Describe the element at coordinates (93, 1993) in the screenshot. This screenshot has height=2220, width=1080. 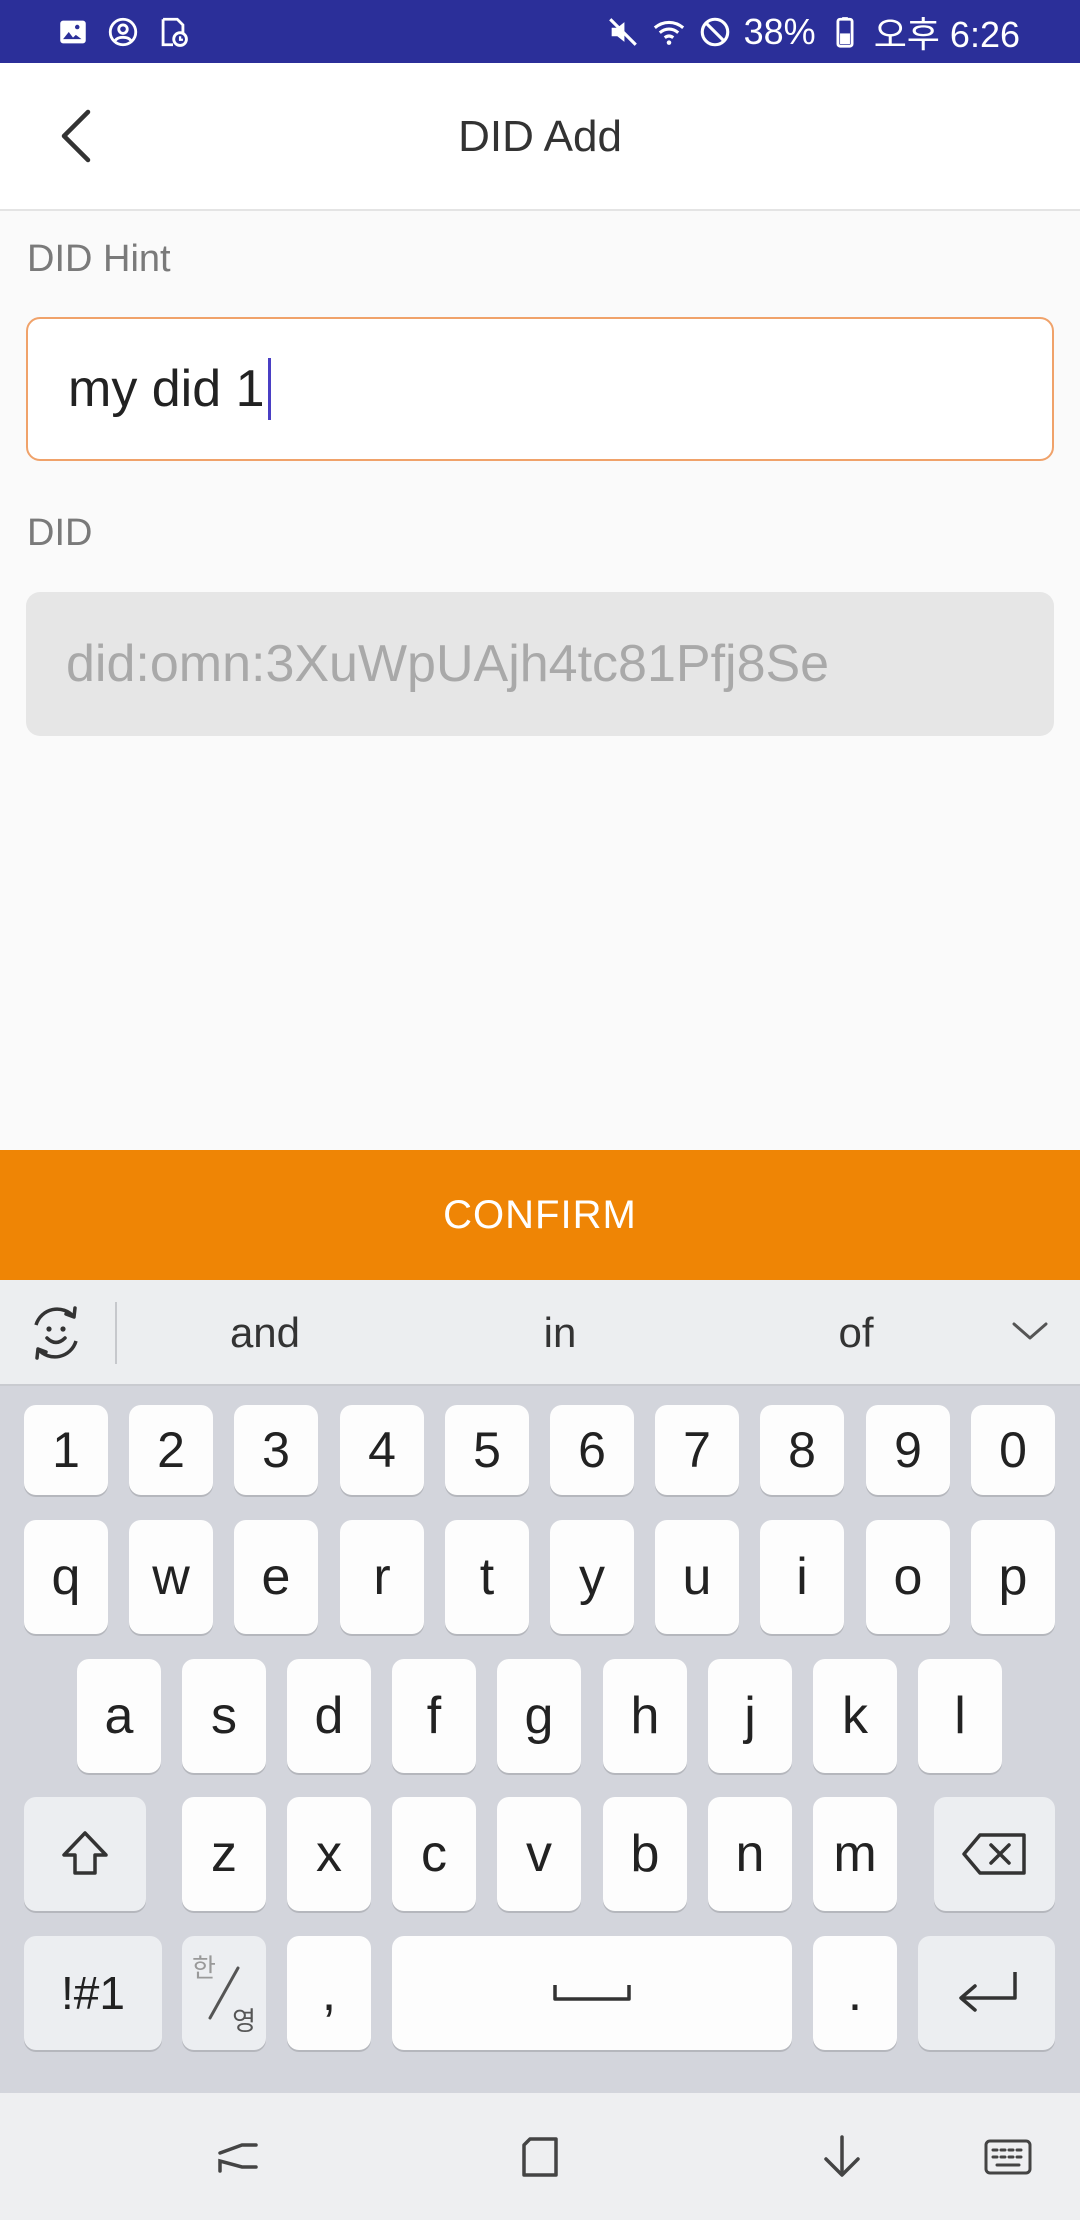
I see `symbols-key: !#1` at that location.